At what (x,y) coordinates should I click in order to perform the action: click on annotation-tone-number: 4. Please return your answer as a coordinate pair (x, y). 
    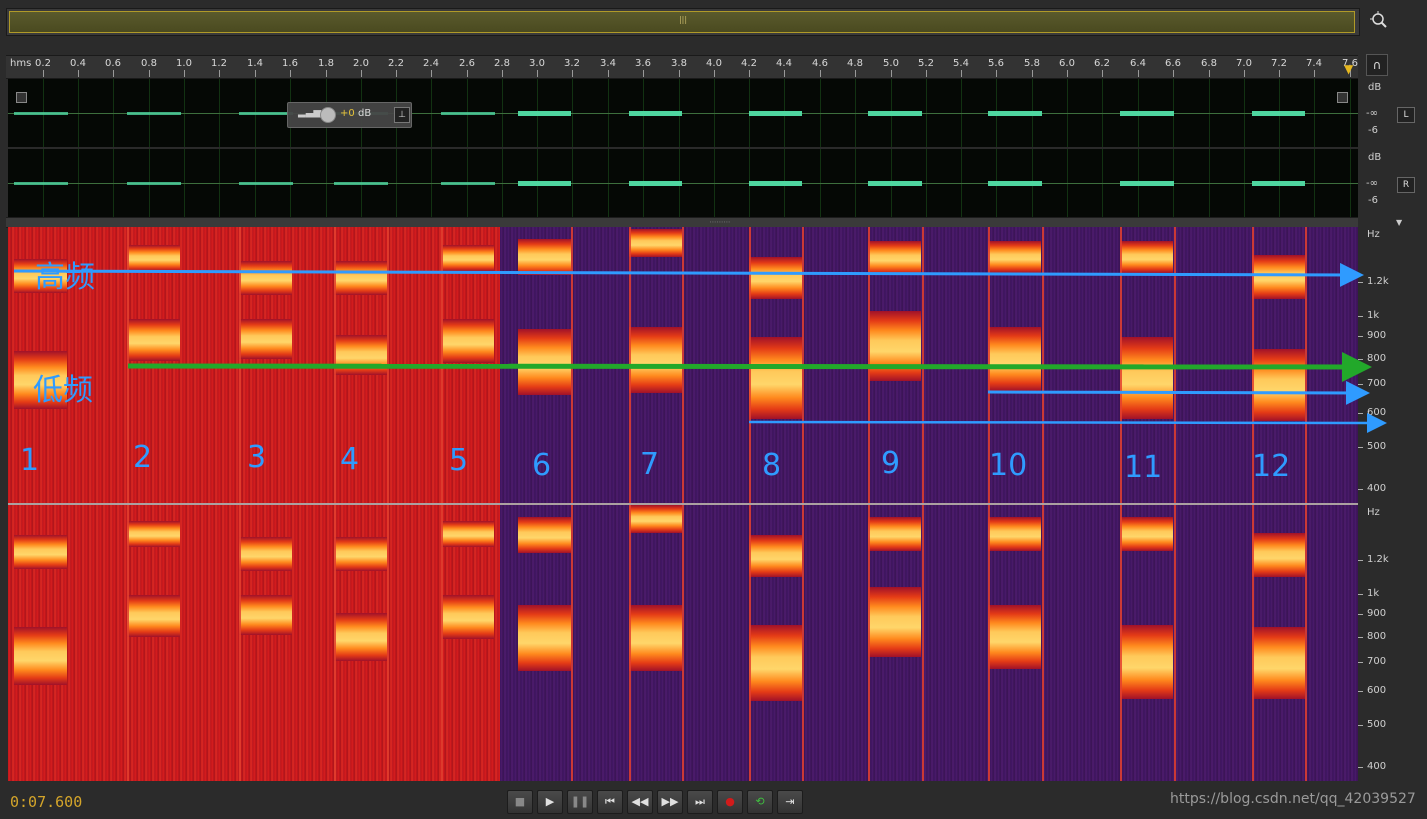
    Looking at the image, I should click on (350, 459).